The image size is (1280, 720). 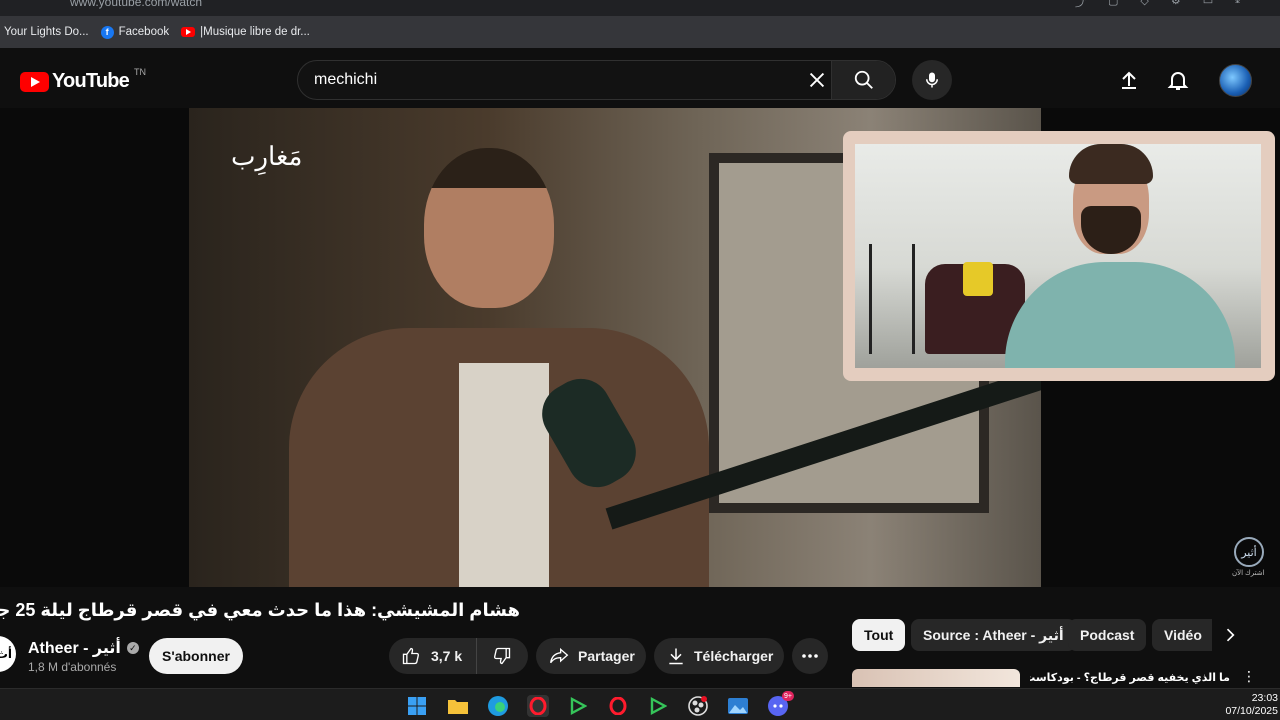 I want to click on facebook-icon: f, so click(x=107, y=32).